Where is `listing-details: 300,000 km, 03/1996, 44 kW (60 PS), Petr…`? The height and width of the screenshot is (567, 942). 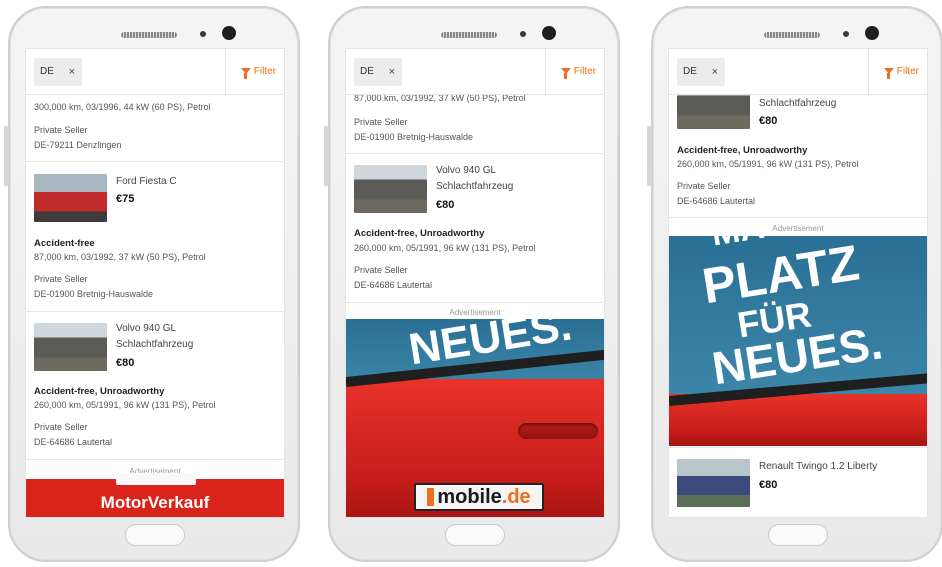
listing-details: 300,000 km, 03/1996, 44 kW (60 PS), Petr… is located at coordinates (122, 107).